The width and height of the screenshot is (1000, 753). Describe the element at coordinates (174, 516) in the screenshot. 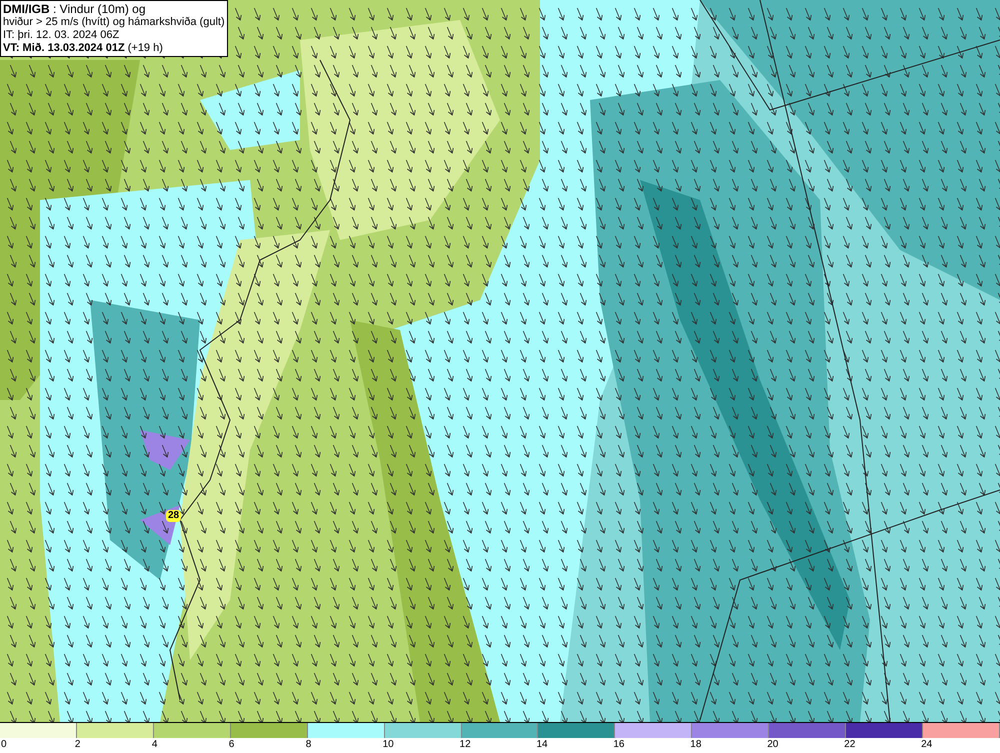

I see `value-label: 28` at that location.